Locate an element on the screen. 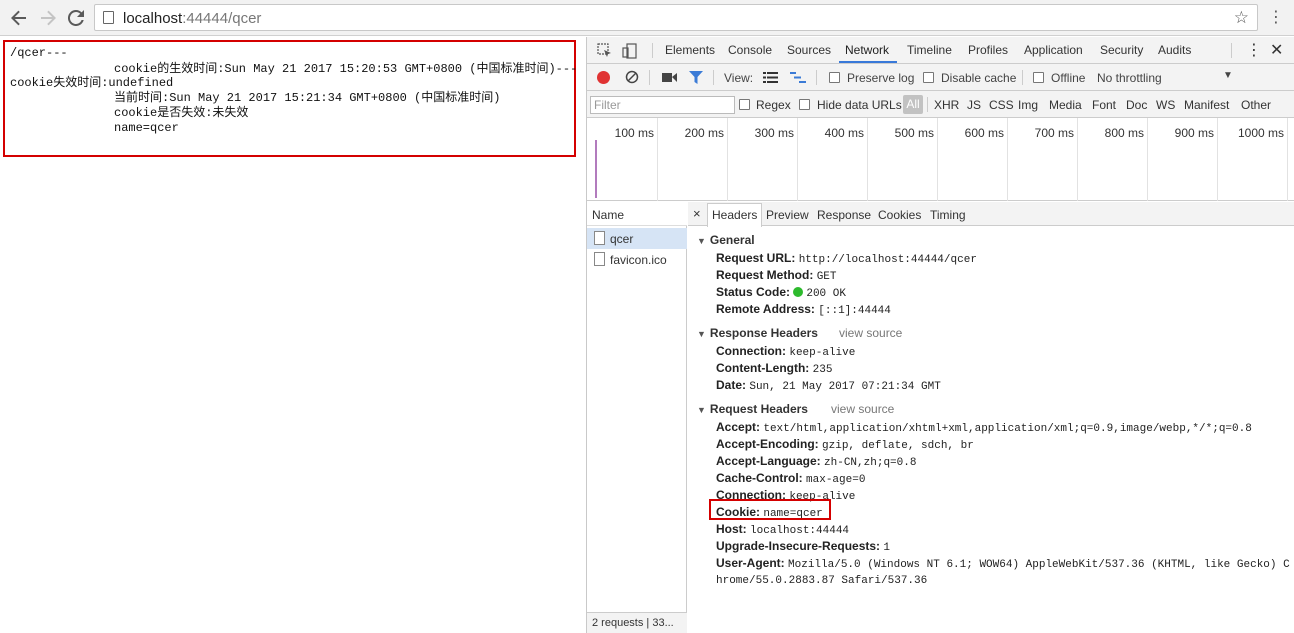 This screenshot has width=1294, height=633. header-row: Status Code: 200 OK is located at coordinates (781, 292).